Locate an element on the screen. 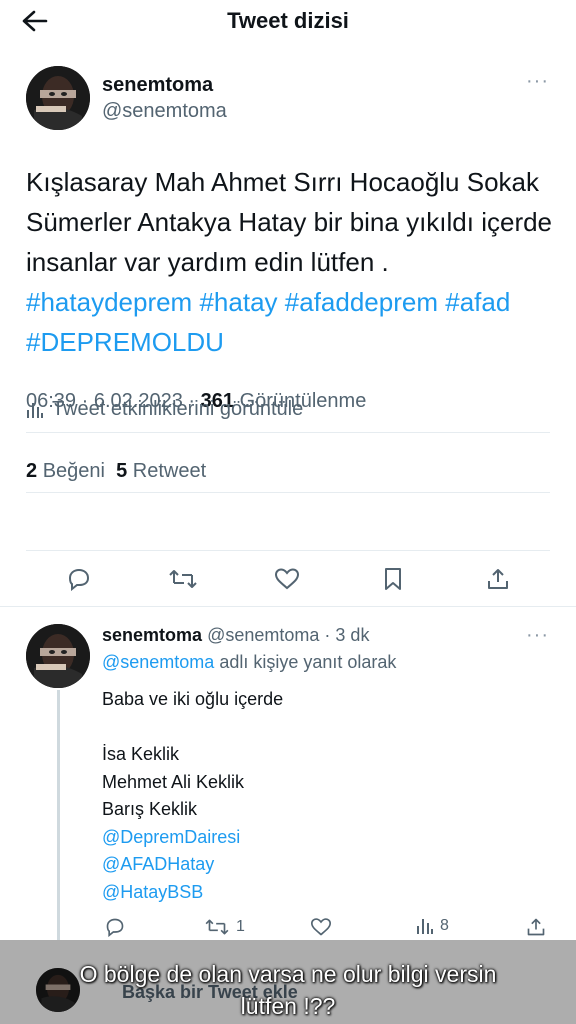 This screenshot has width=576, height=1024. likes-count: 2 is located at coordinates (32, 471).